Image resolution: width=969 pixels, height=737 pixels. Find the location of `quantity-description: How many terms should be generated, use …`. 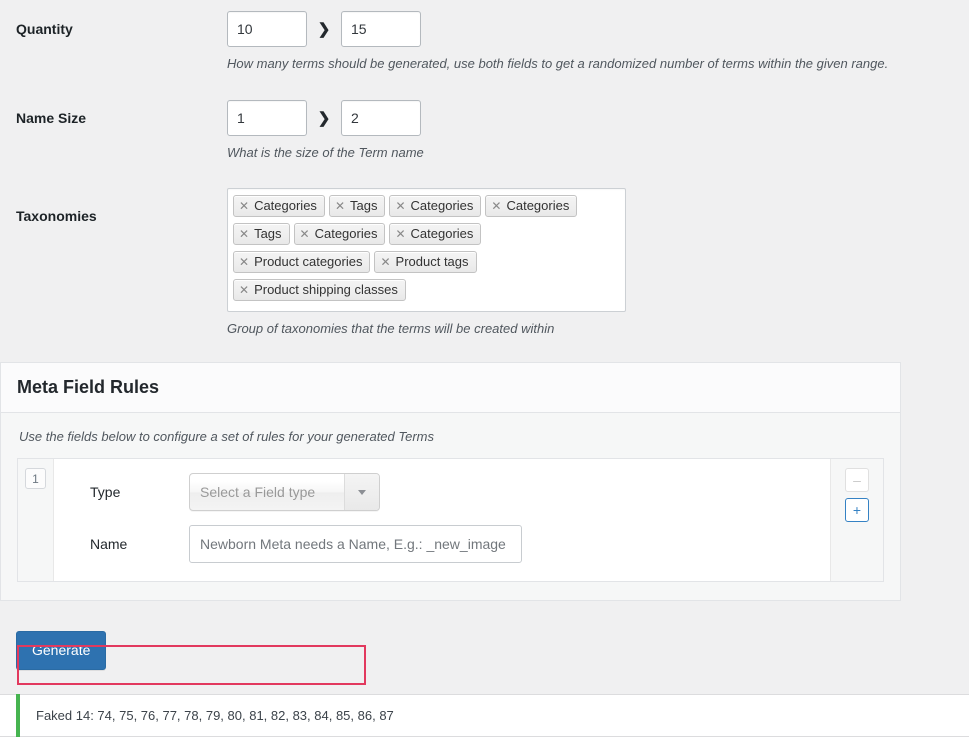

quantity-description: How many terms should be generated, use … is located at coordinates (558, 63).